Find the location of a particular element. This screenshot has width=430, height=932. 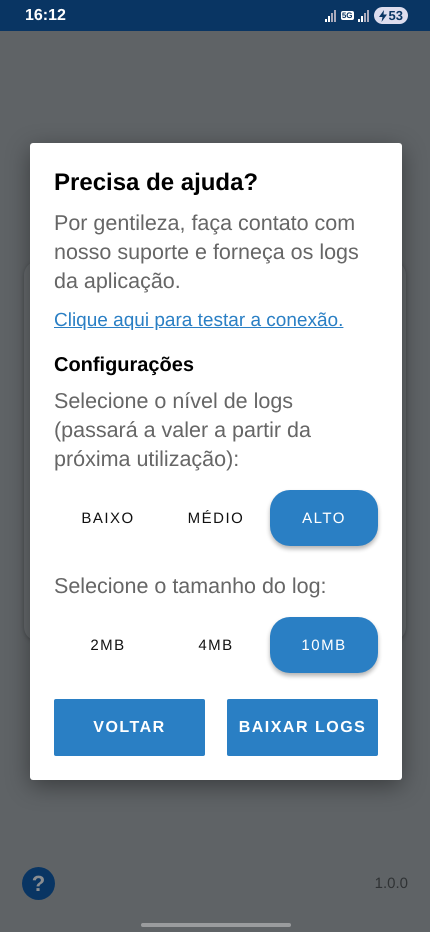

charging-icon is located at coordinates (382, 16).